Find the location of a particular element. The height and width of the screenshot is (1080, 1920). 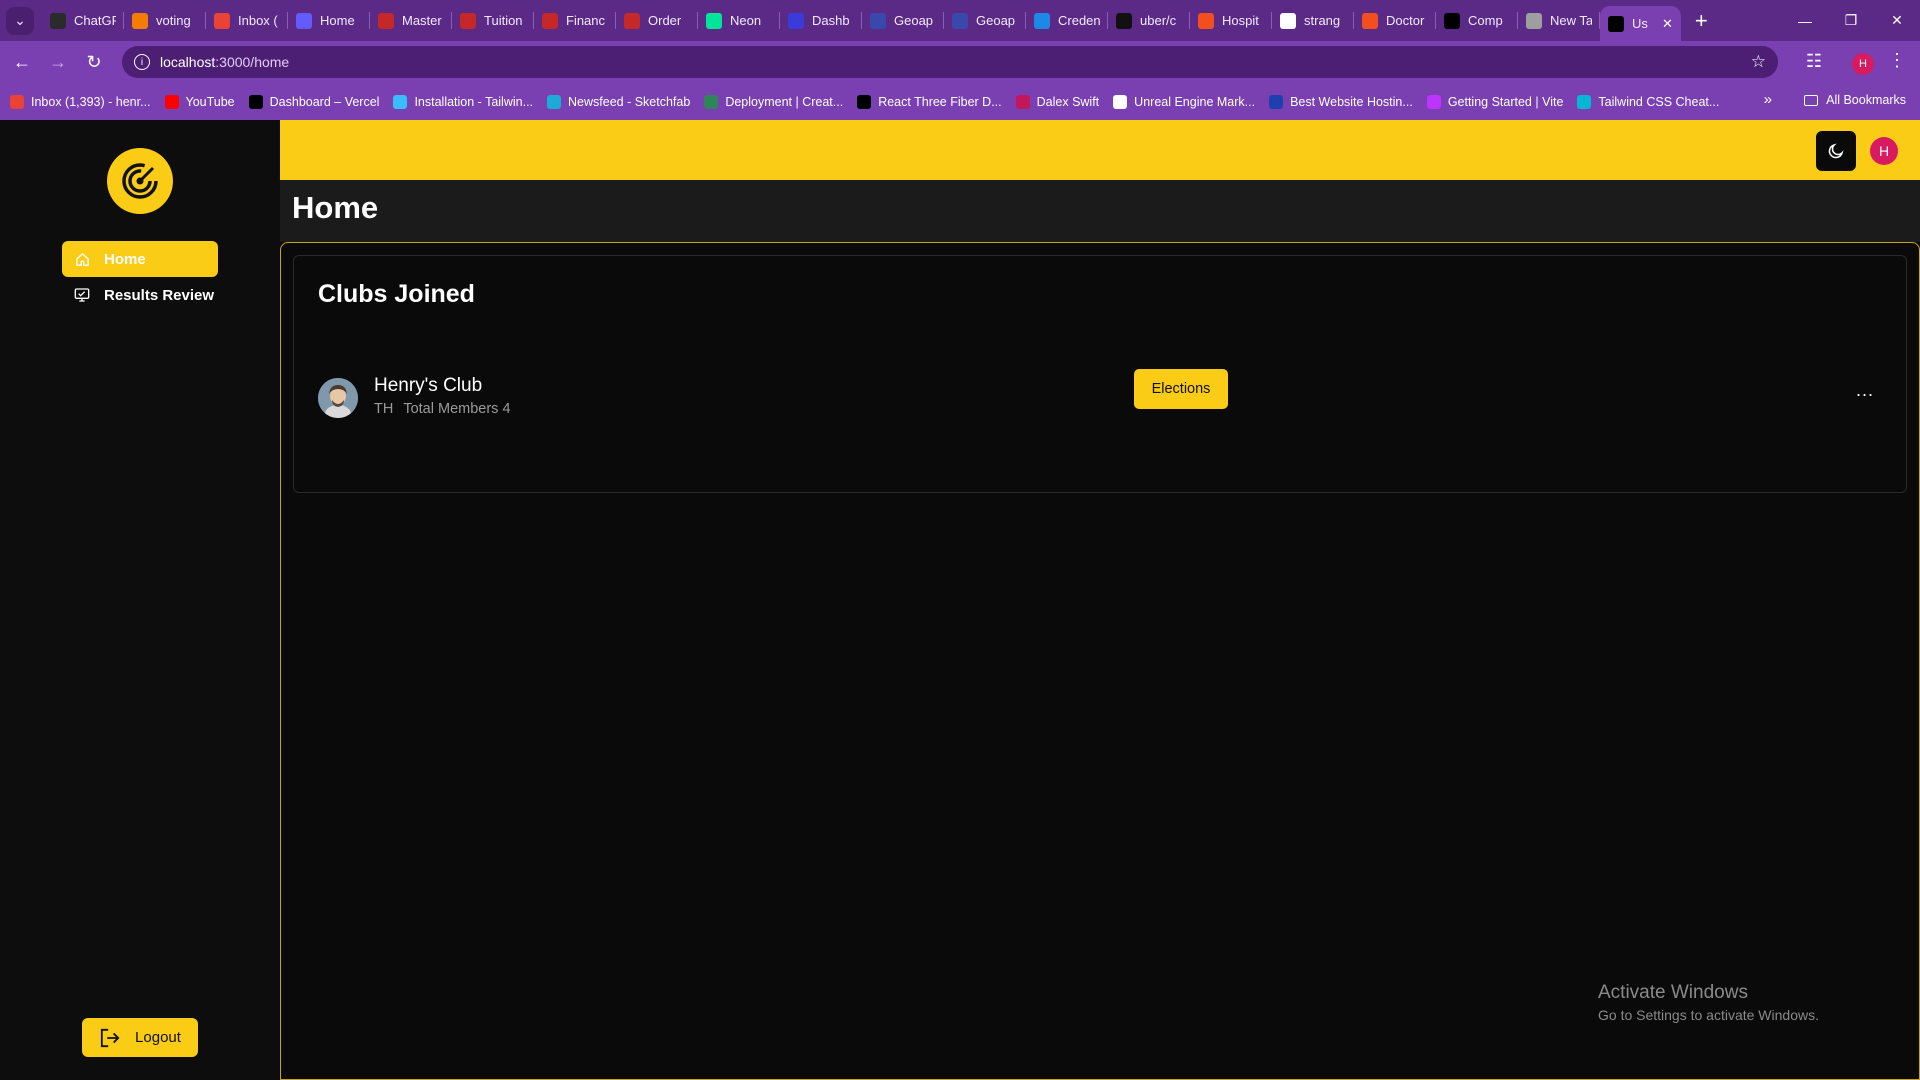

tab-title: Dashb is located at coordinates (831, 20).